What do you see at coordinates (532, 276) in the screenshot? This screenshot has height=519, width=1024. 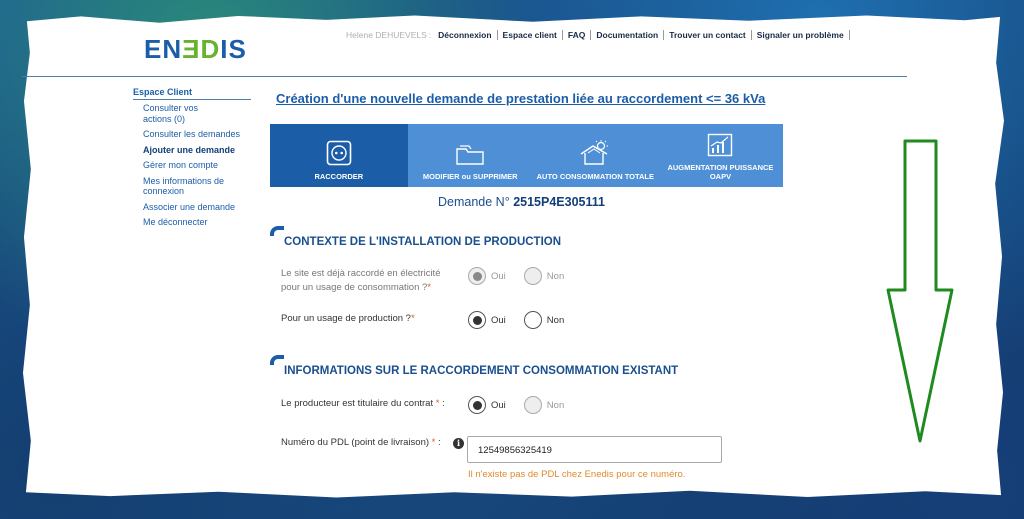 I see `radio-non-site-raccorde` at bounding box center [532, 276].